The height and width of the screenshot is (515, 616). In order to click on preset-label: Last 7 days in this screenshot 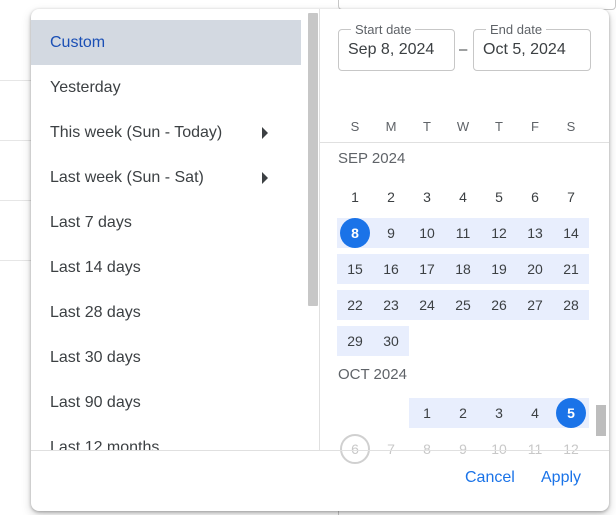, I will do `click(91, 222)`.